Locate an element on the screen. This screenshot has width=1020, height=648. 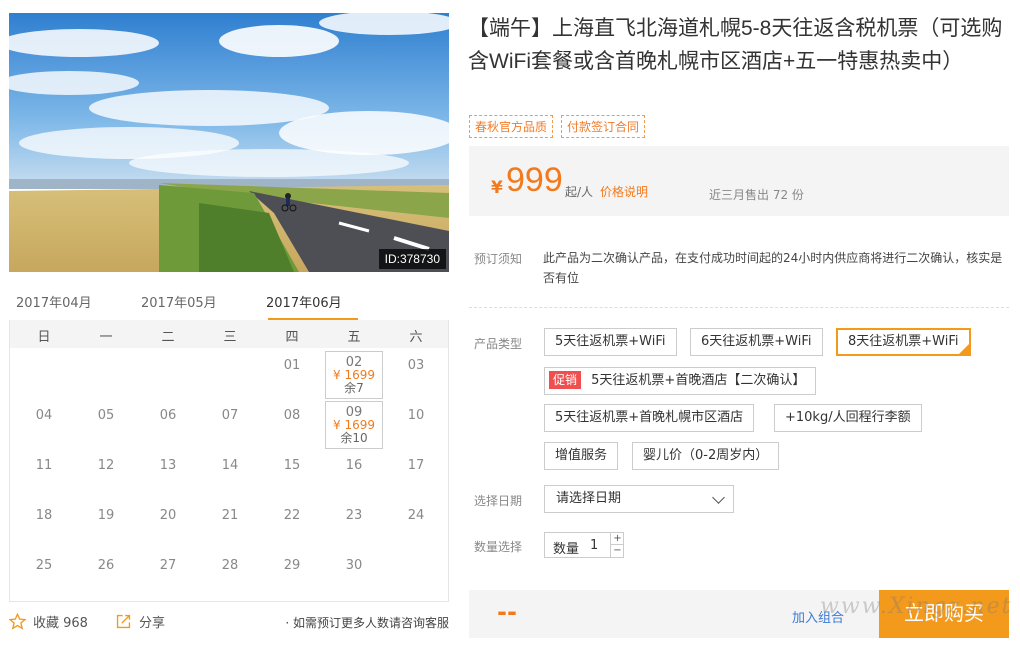
calendar-day: 29 is located at coordinates (292, 565).